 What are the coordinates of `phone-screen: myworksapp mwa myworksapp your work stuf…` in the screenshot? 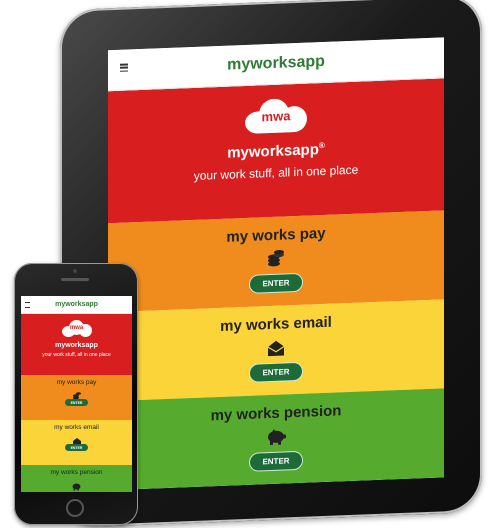 It's located at (76, 394).